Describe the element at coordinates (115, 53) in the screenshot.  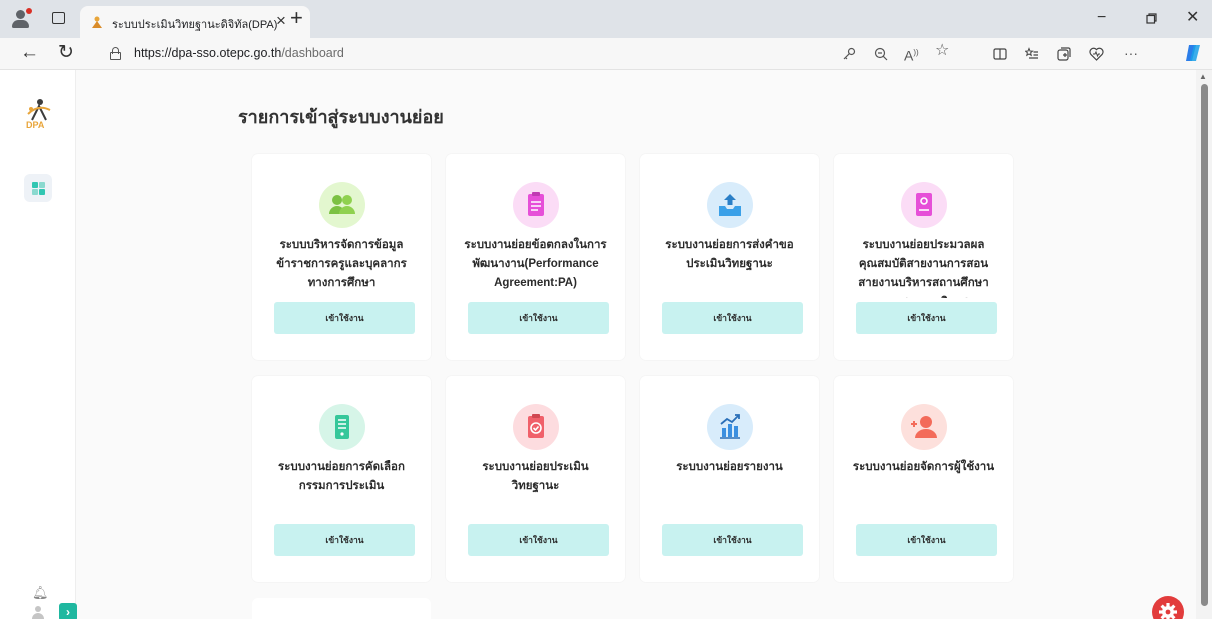
I see `lock-icon` at that location.